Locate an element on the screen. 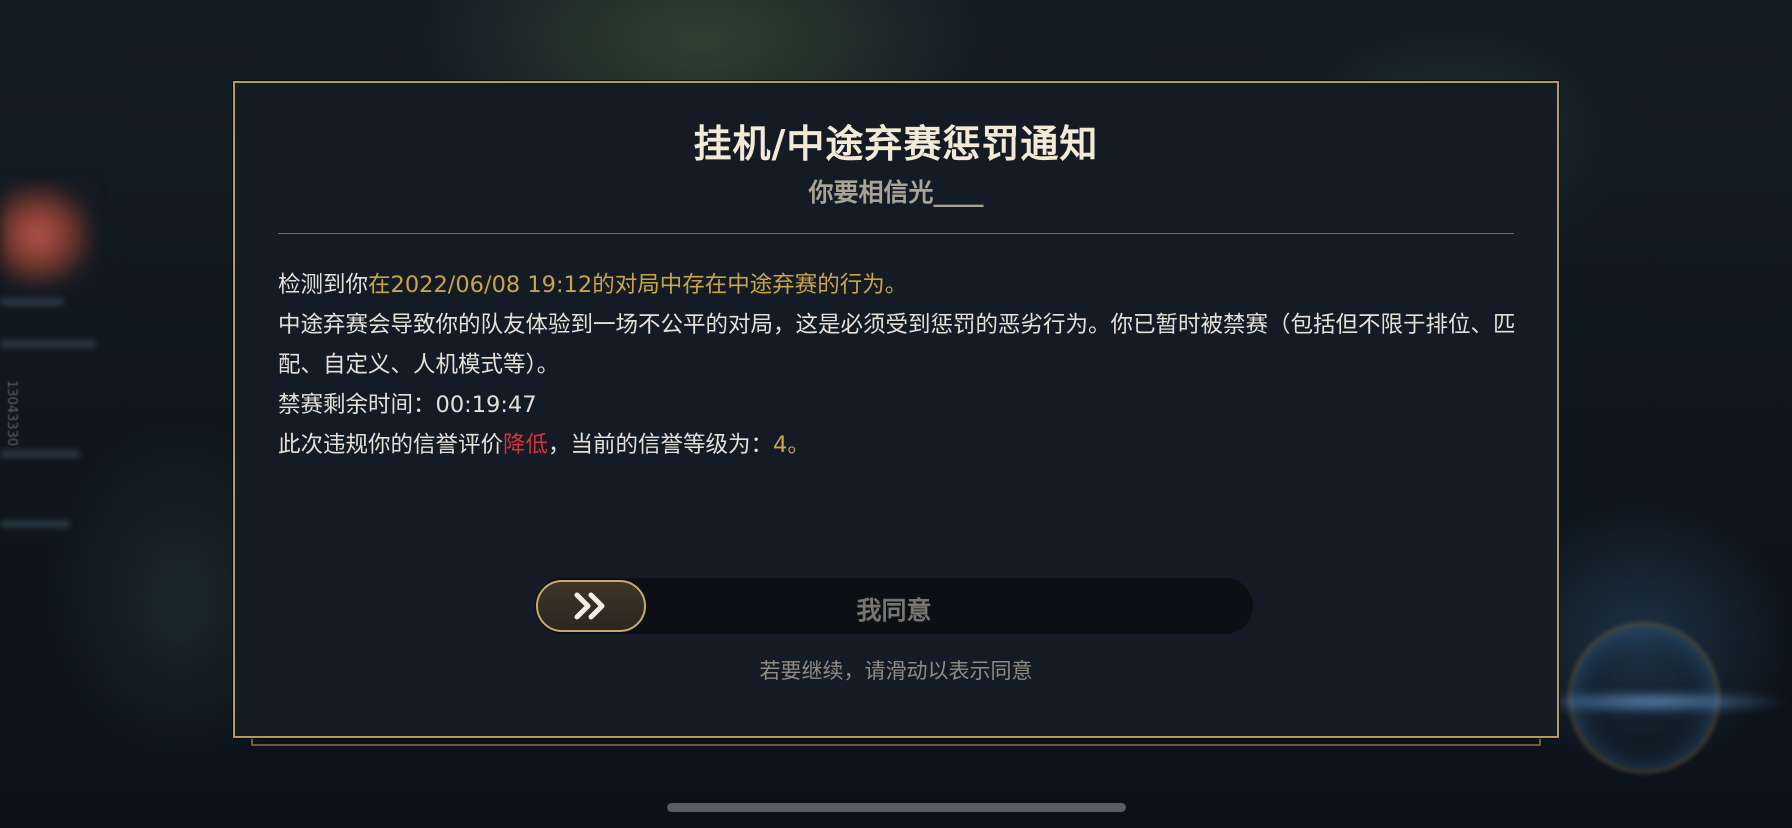  credit-decrease-label: 降低 is located at coordinates (526, 445).